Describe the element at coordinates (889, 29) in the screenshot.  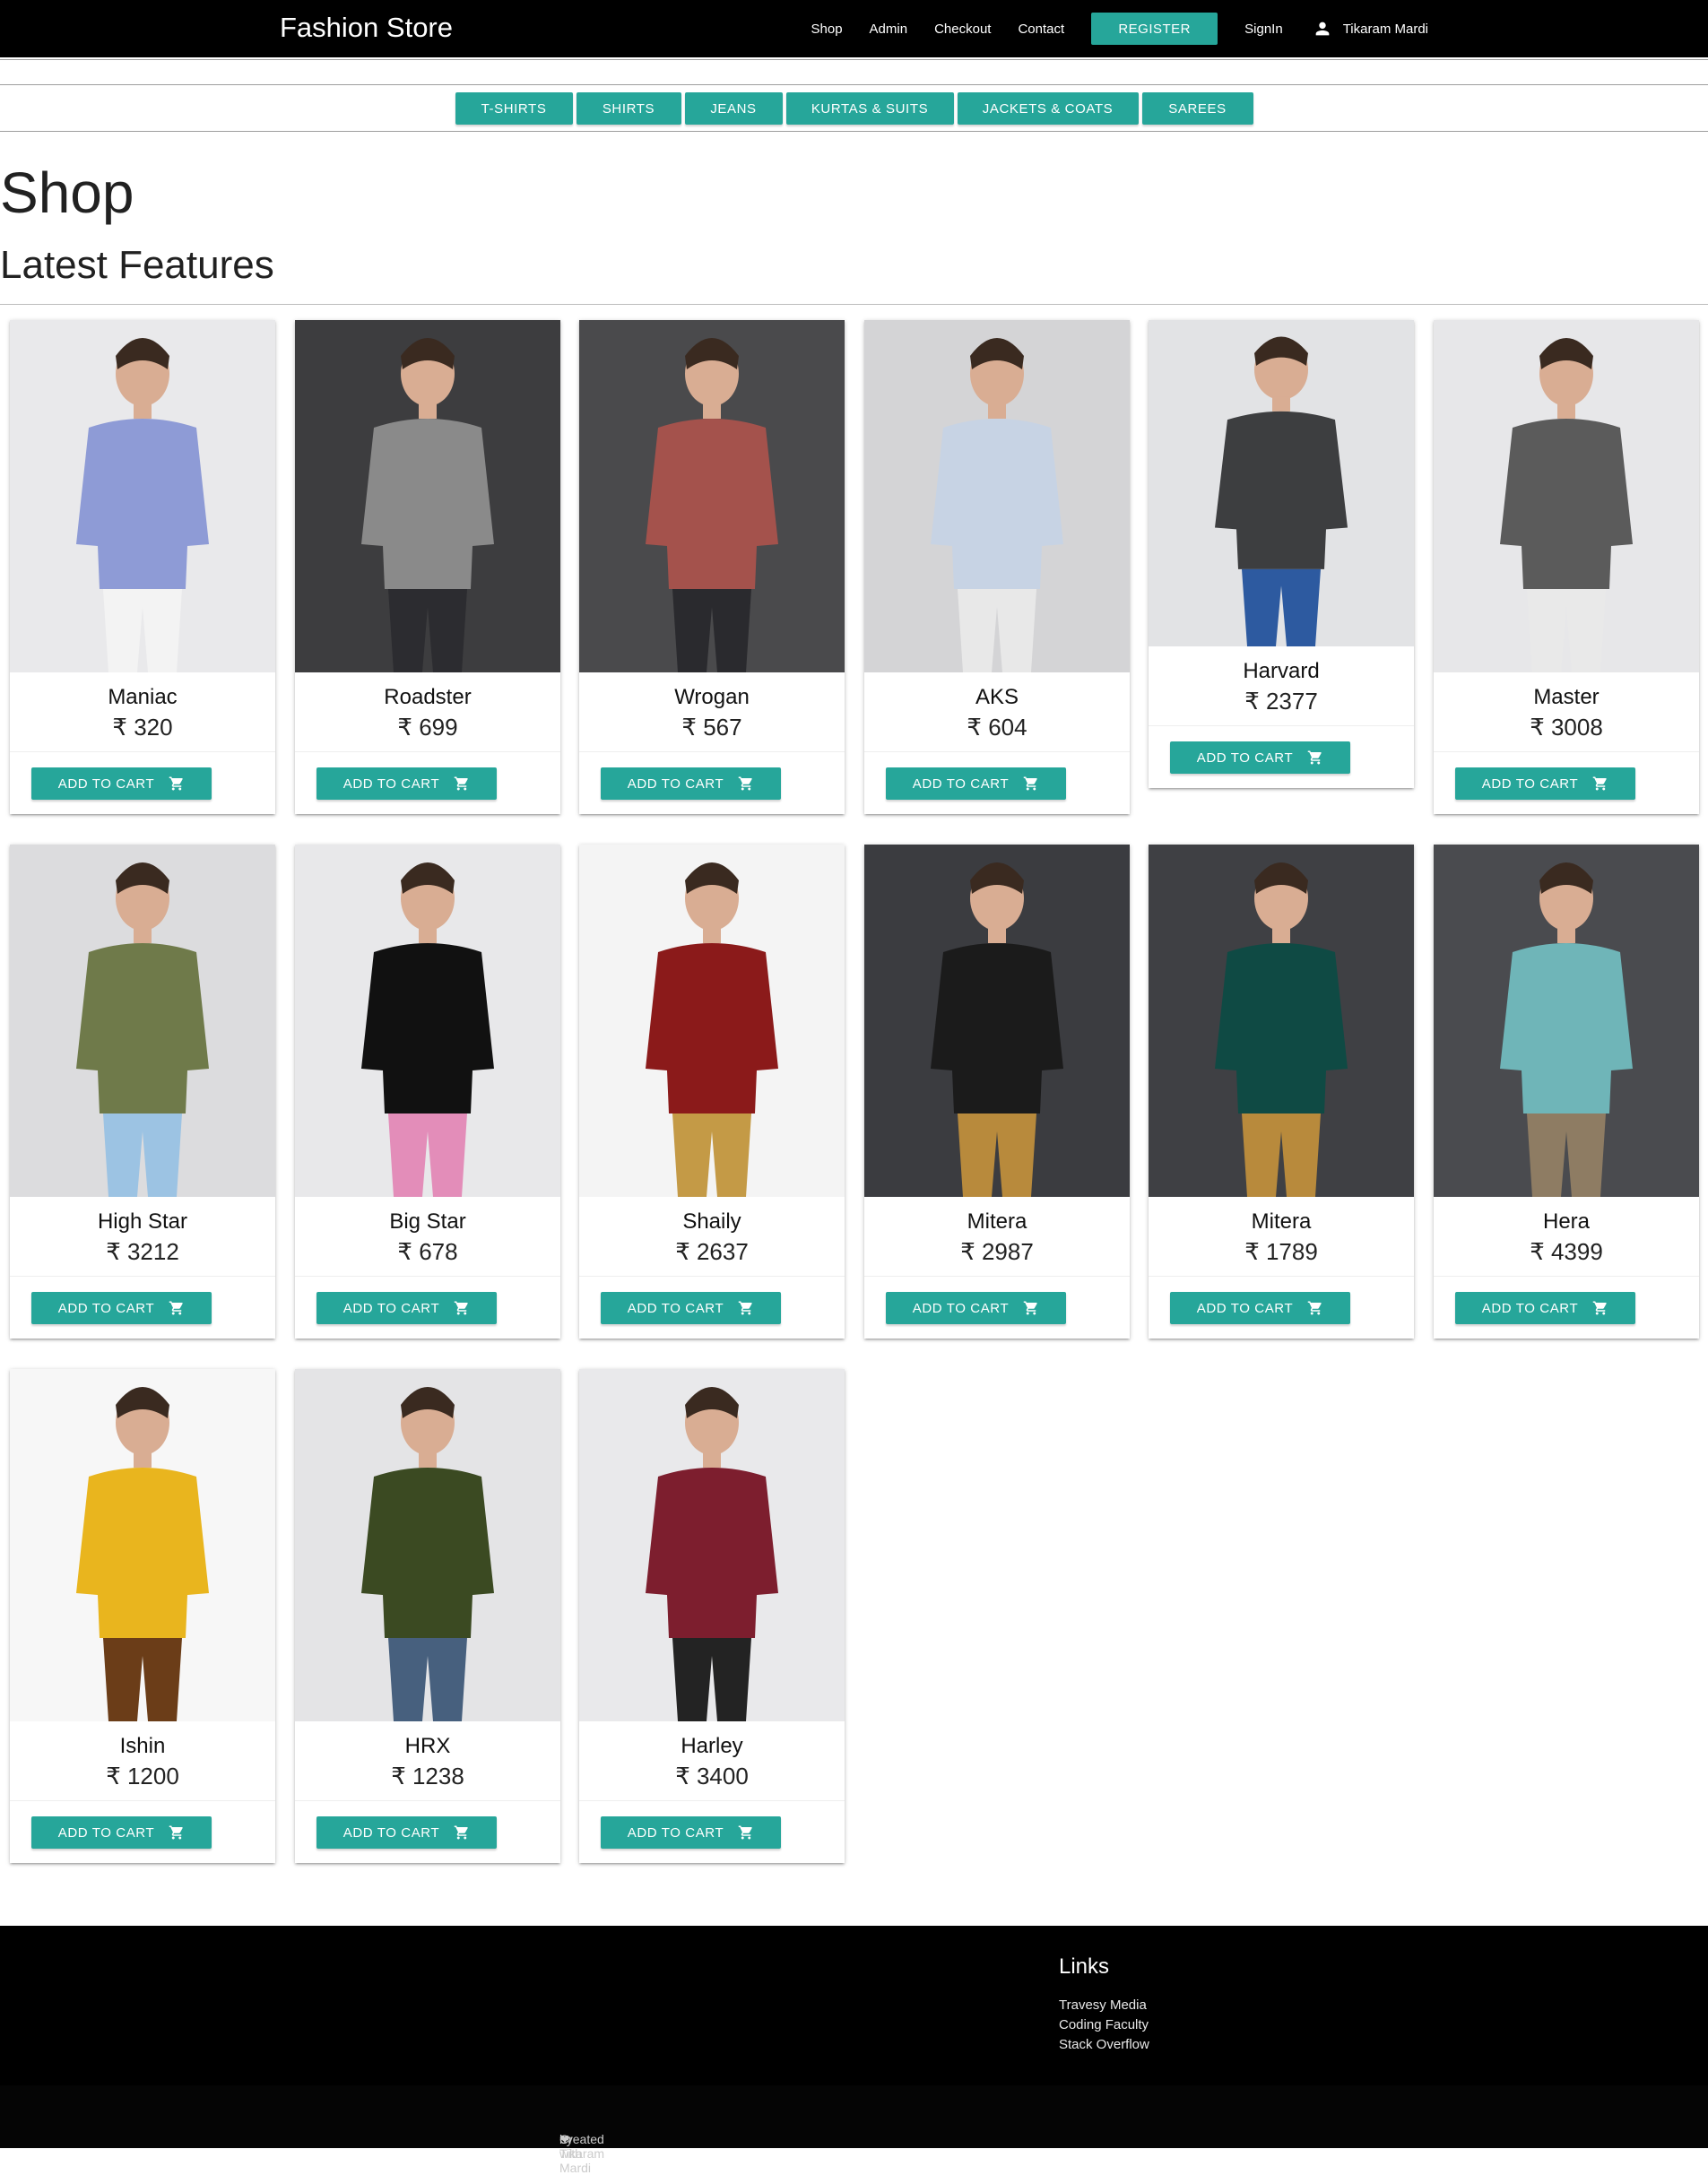
I see `nav-admin: Admin` at that location.